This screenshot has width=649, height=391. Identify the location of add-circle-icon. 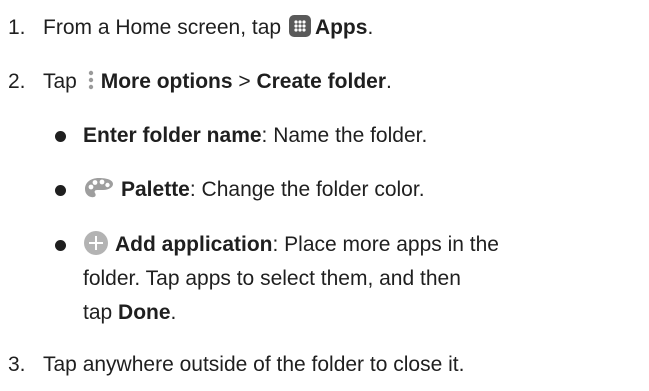
(96, 243).